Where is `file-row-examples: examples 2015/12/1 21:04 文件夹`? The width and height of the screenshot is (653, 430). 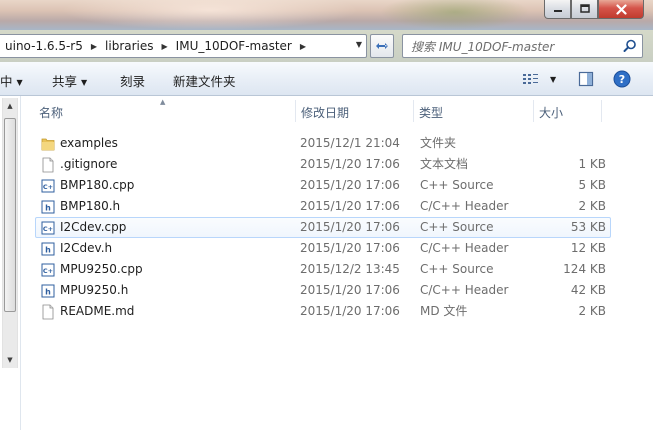
file-row-examples: examples 2015/12/1 21:04 文件夹 is located at coordinates (323, 143).